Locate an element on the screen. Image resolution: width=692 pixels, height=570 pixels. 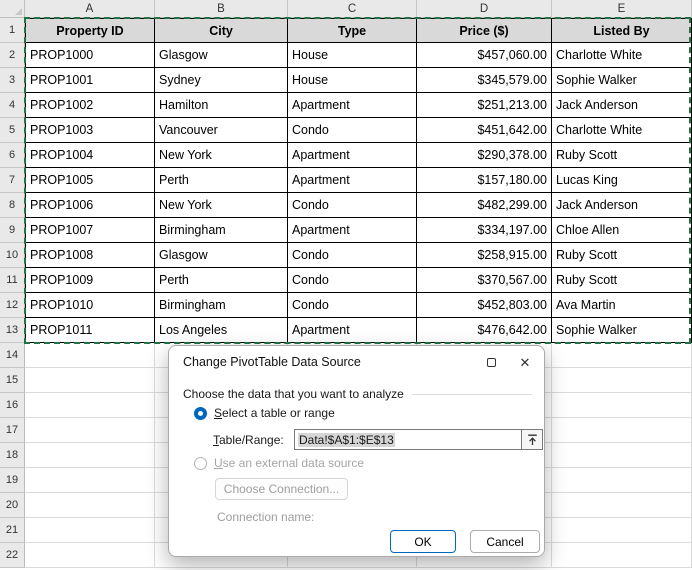
table-cell: House is located at coordinates (352, 80).